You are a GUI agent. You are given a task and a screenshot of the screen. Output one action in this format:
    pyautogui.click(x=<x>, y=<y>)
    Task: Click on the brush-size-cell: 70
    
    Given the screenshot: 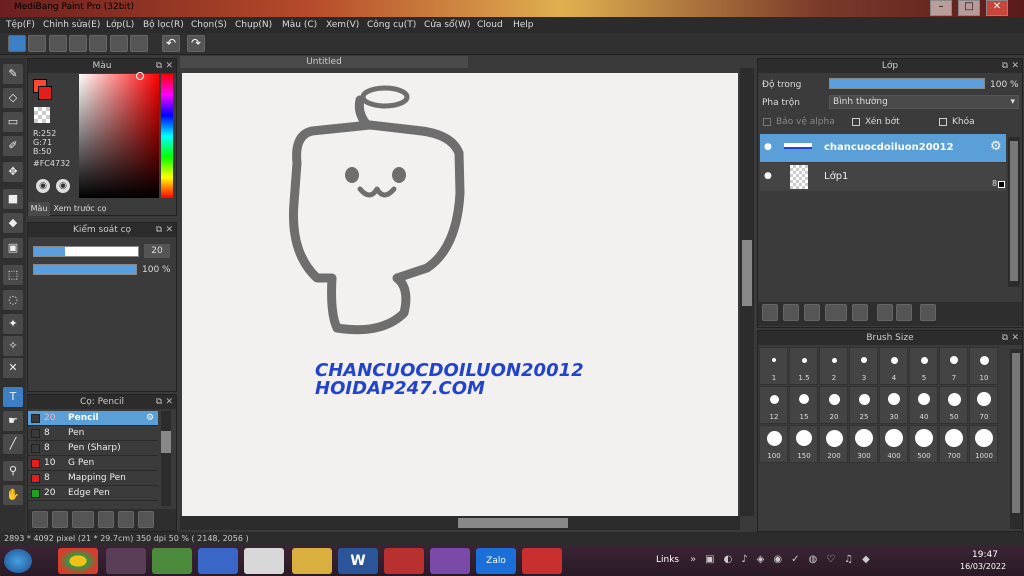 What is the action you would take?
    pyautogui.click(x=983, y=405)
    